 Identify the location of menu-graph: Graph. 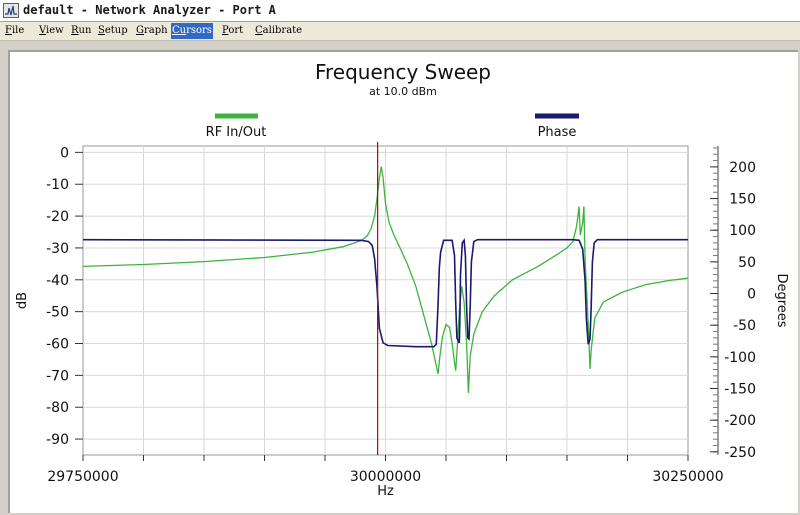
(152, 31).